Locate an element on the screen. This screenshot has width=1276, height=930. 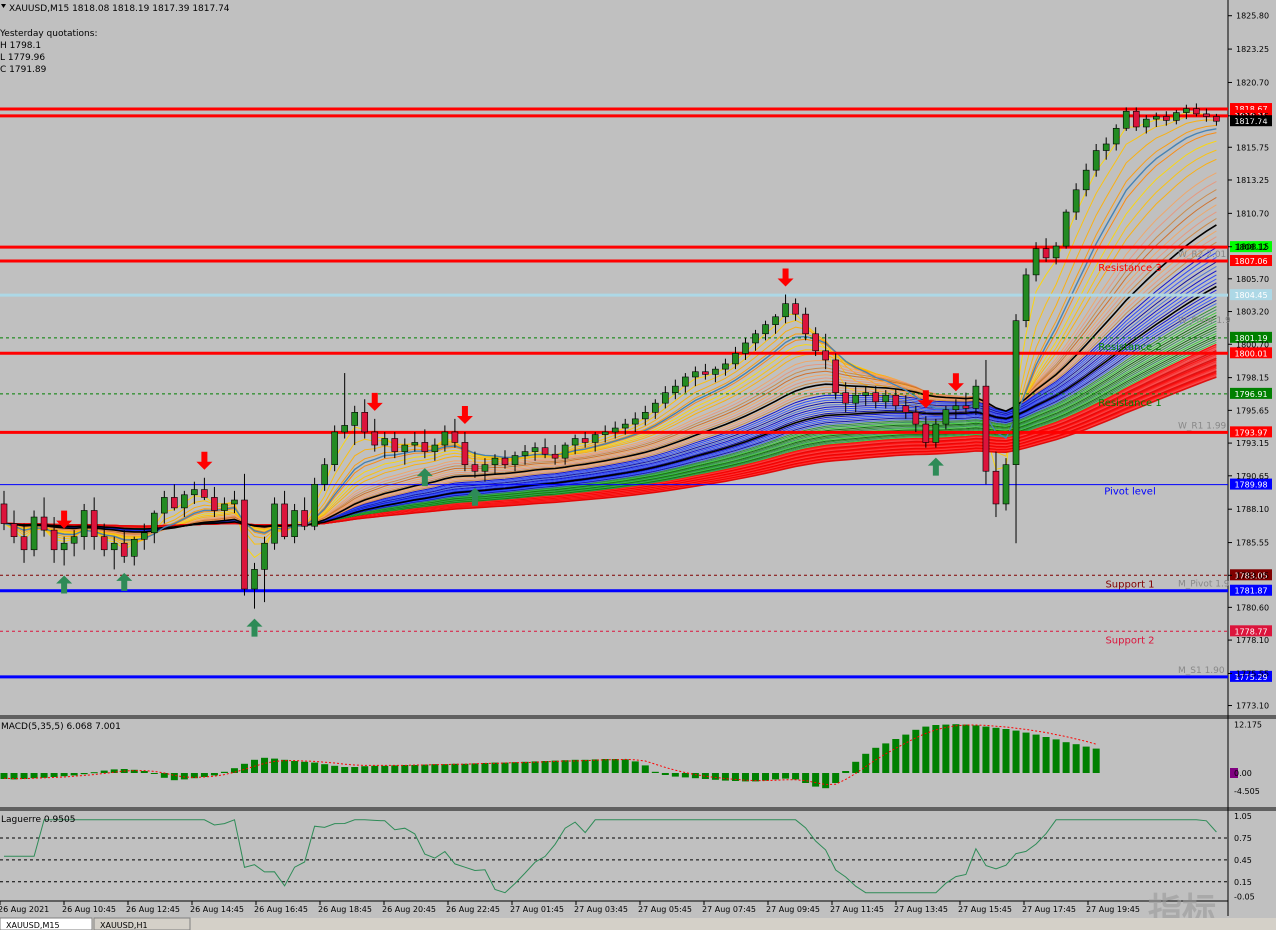
level-price-label: 1807.06 is located at coordinates (1250, 261).